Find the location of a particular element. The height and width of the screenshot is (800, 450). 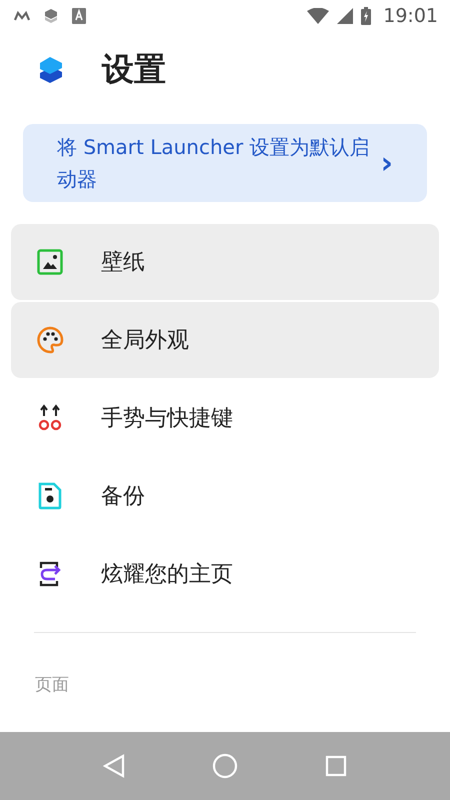

share-icon is located at coordinates (50, 574).